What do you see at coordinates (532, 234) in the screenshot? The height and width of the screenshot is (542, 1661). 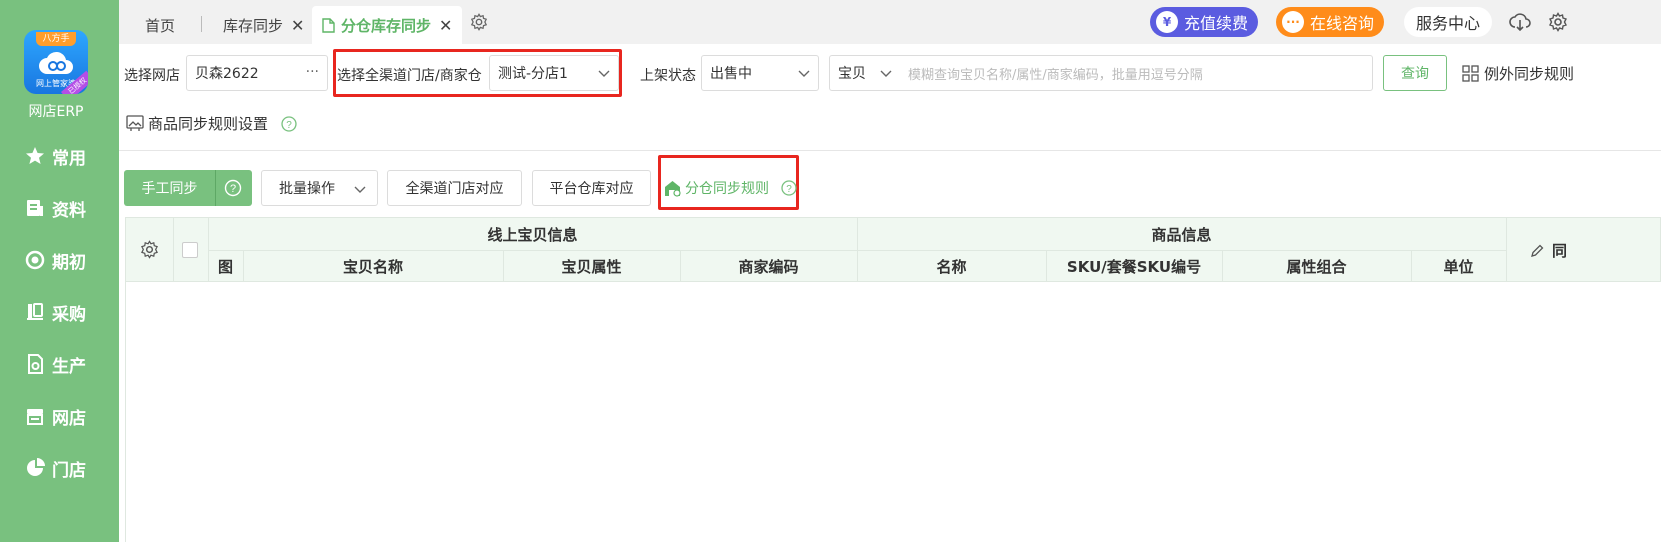 I see `group-header-online: 线上宝贝信息` at bounding box center [532, 234].